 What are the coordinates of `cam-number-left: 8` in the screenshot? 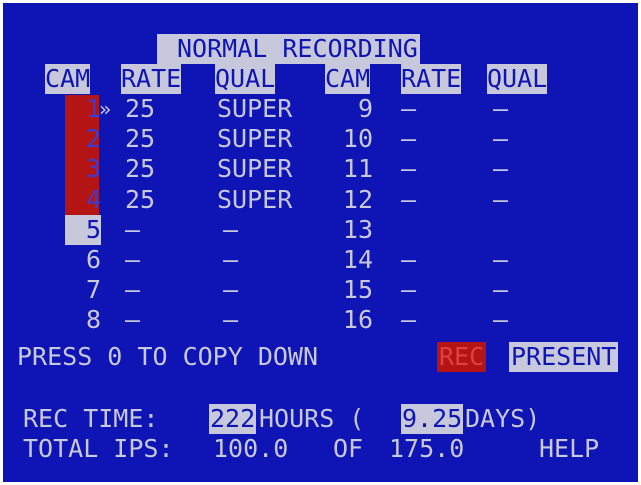 It's located at (89, 320).